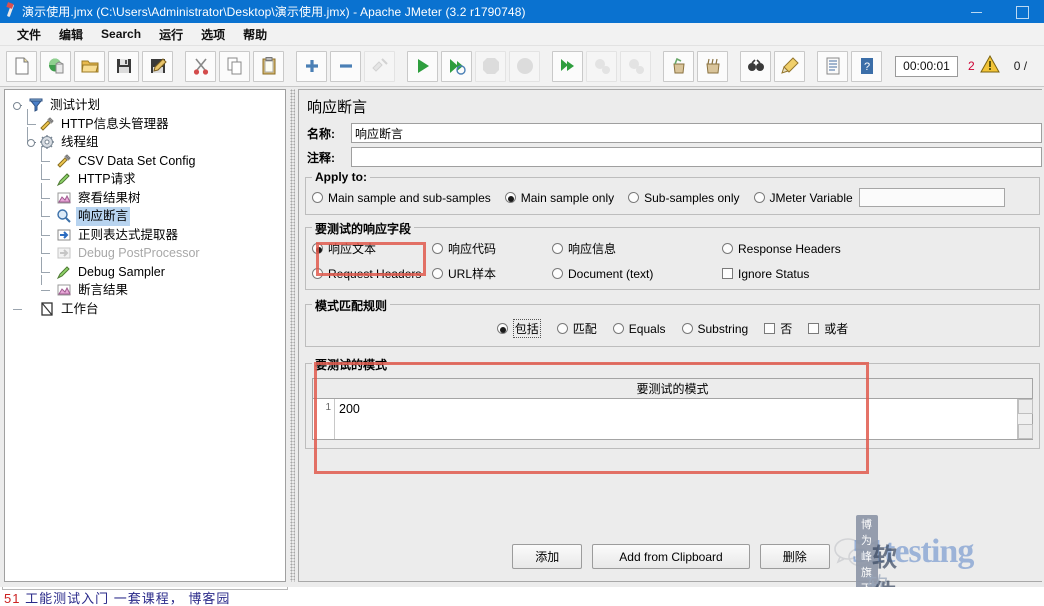  What do you see at coordinates (634, 248) in the screenshot?
I see `radio-response-message: 响应信息` at bounding box center [634, 248].